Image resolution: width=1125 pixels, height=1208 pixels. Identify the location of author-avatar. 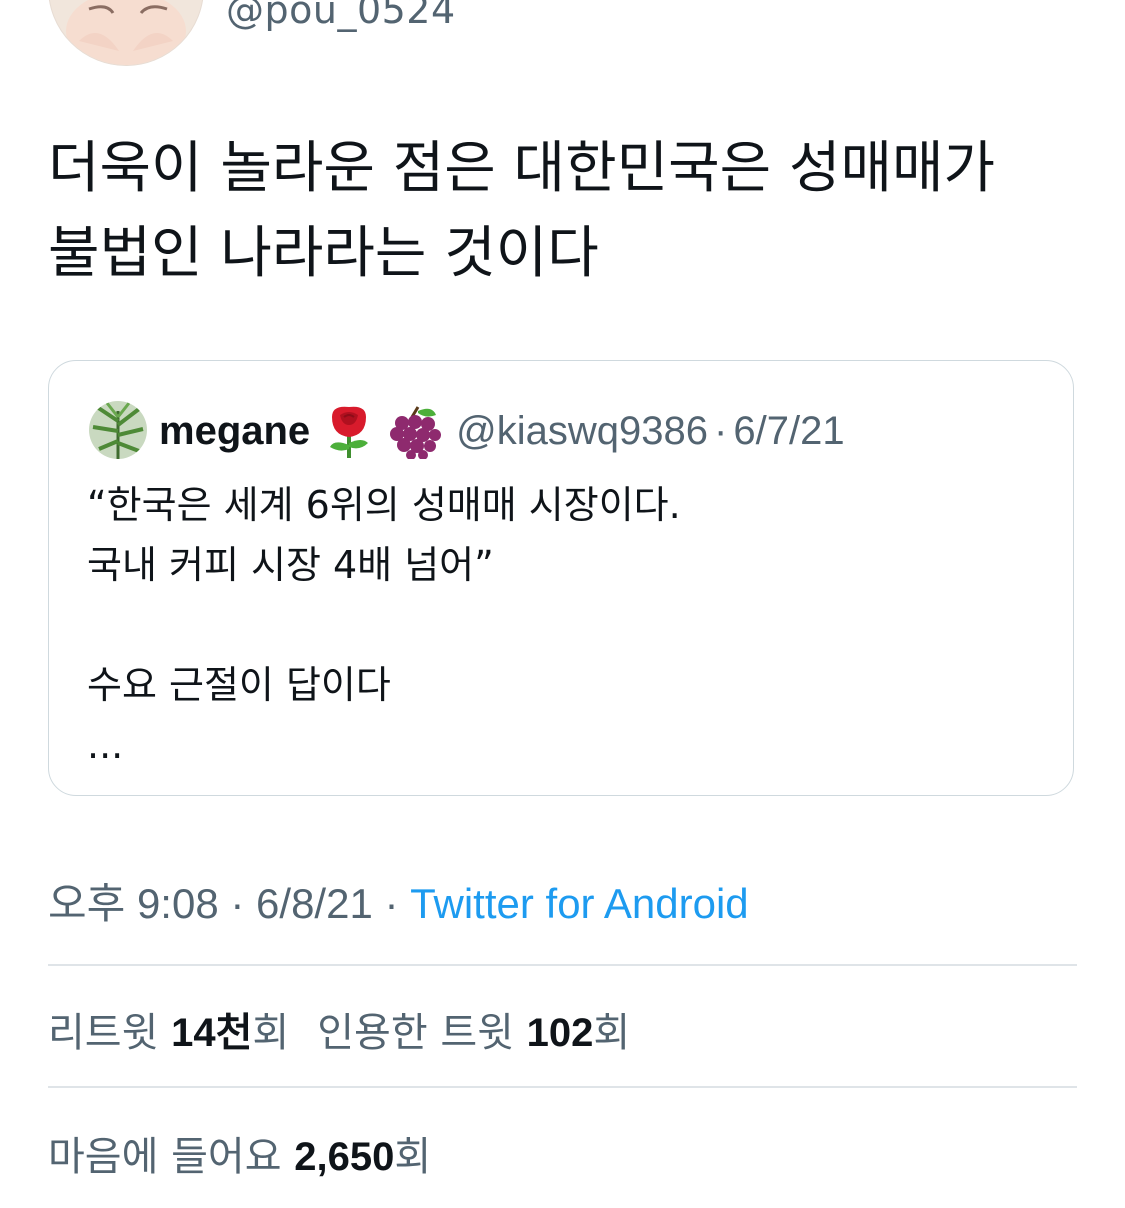
(126, 33).